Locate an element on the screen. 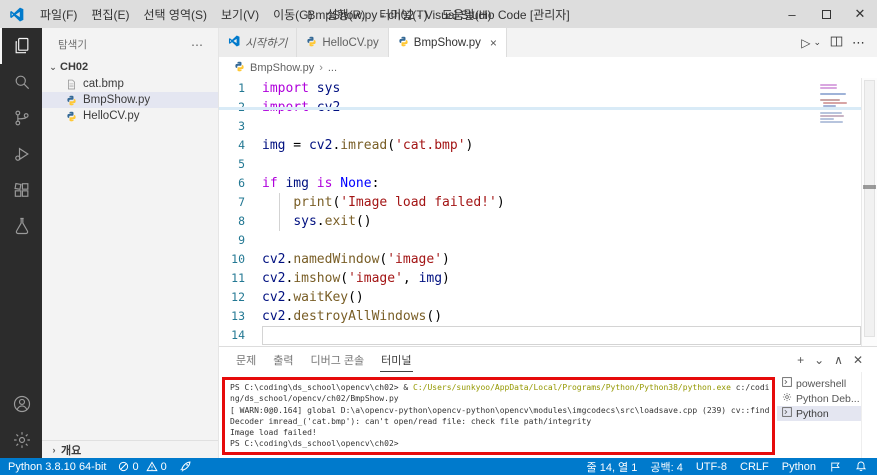 This screenshot has width=877, height=475. tab-BmpShow.py: BmpShow.py × is located at coordinates (447, 42).